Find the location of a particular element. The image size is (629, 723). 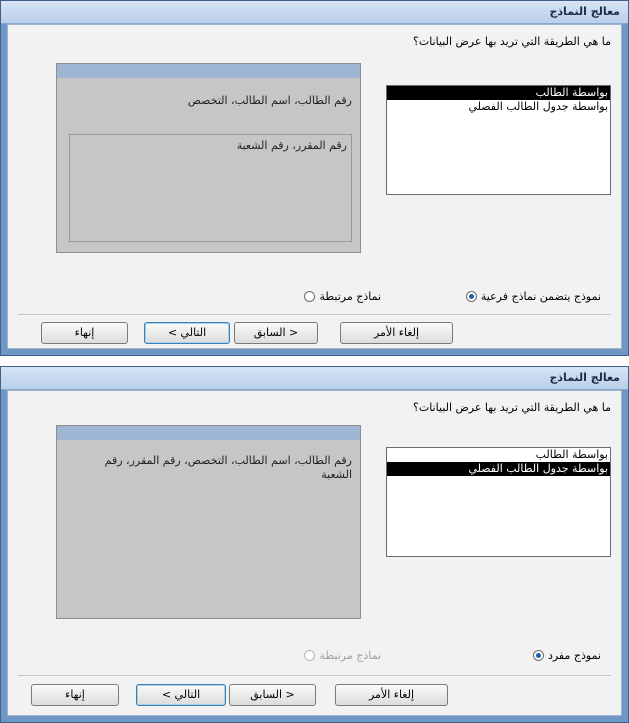

radio-single-form: نموذج مفرد is located at coordinates (566, 655).